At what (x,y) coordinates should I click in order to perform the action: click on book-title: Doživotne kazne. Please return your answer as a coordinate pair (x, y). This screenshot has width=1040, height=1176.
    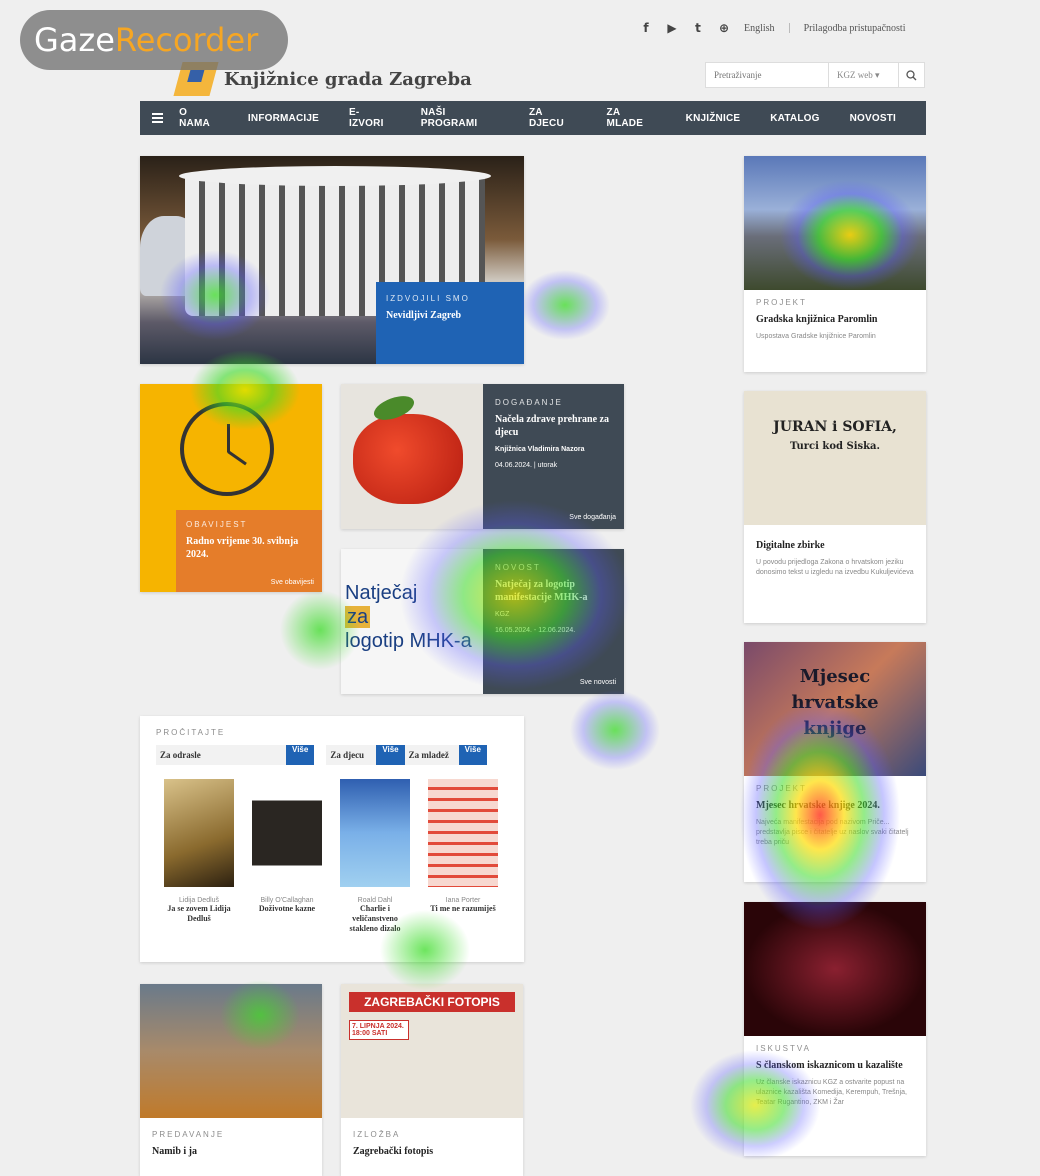
    Looking at the image, I should click on (287, 909).